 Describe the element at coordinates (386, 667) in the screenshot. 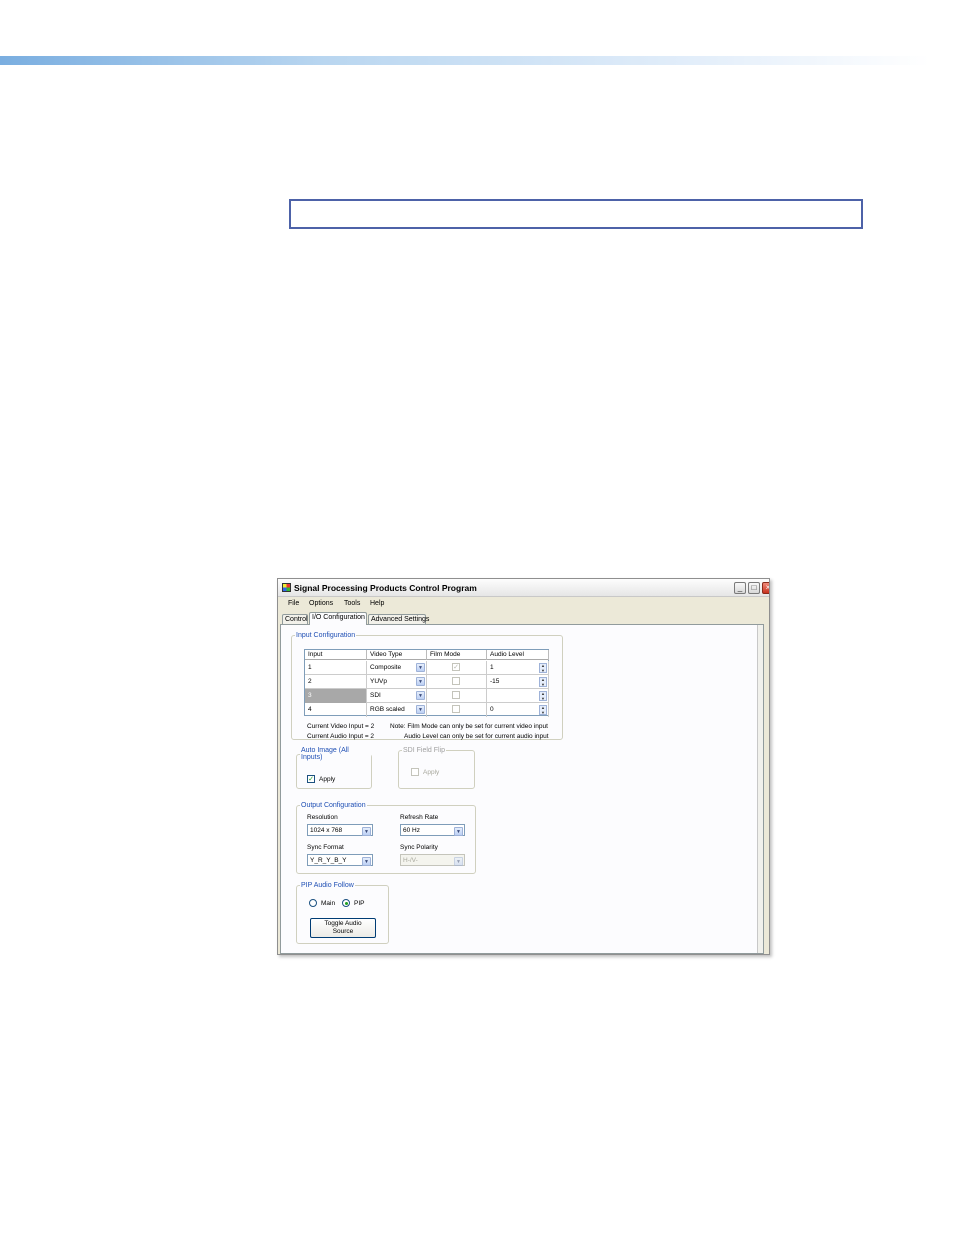

I see `row1-video-type-value: Composite` at that location.